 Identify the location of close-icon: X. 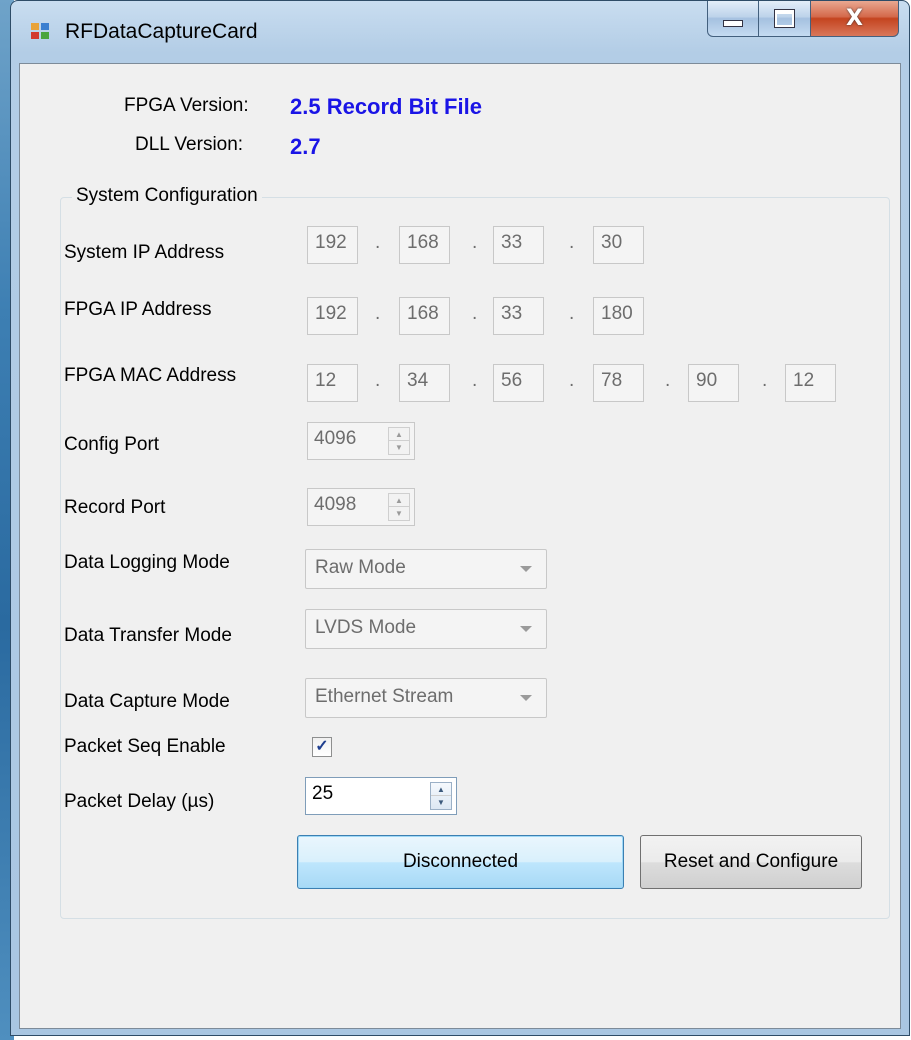
(854, 18).